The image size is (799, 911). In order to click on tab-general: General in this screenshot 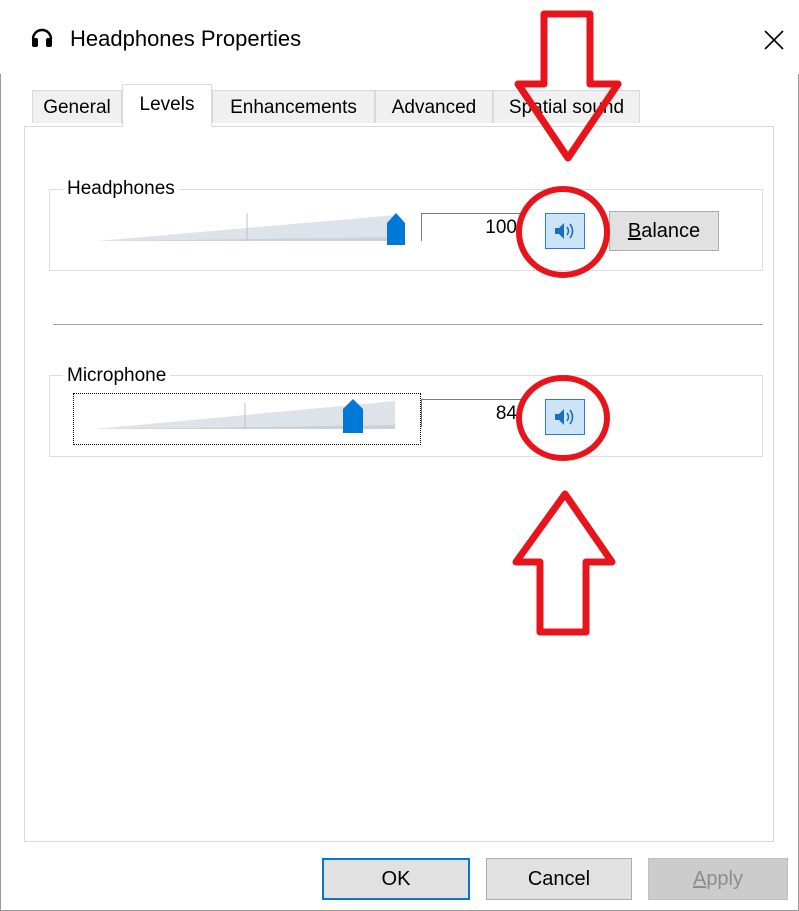, I will do `click(77, 106)`.